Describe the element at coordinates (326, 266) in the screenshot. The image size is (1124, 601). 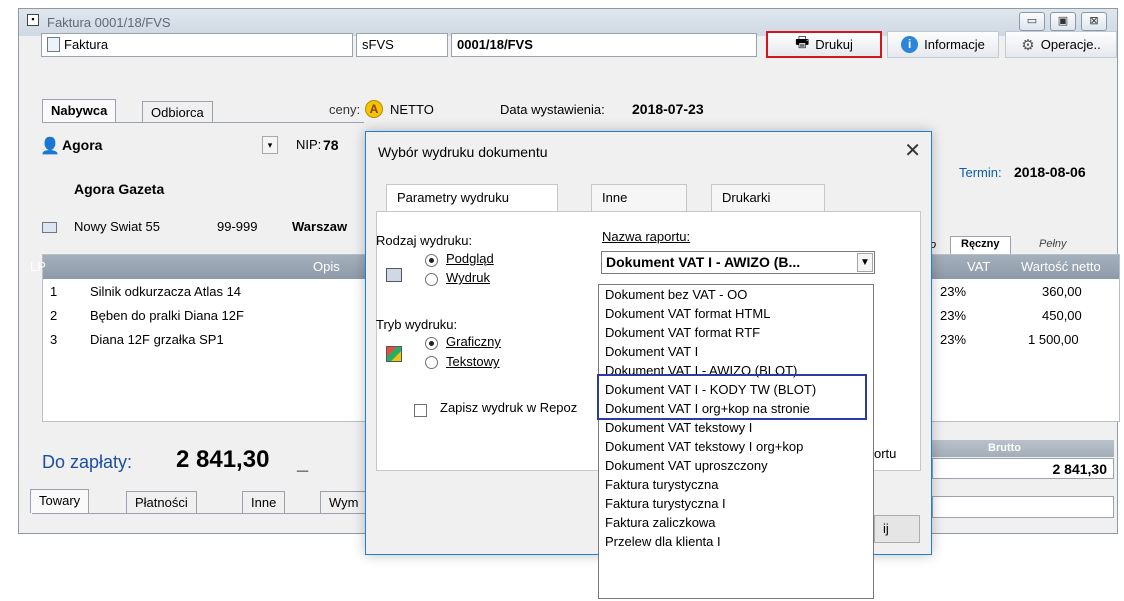
I see `col-opis: Opis` at that location.